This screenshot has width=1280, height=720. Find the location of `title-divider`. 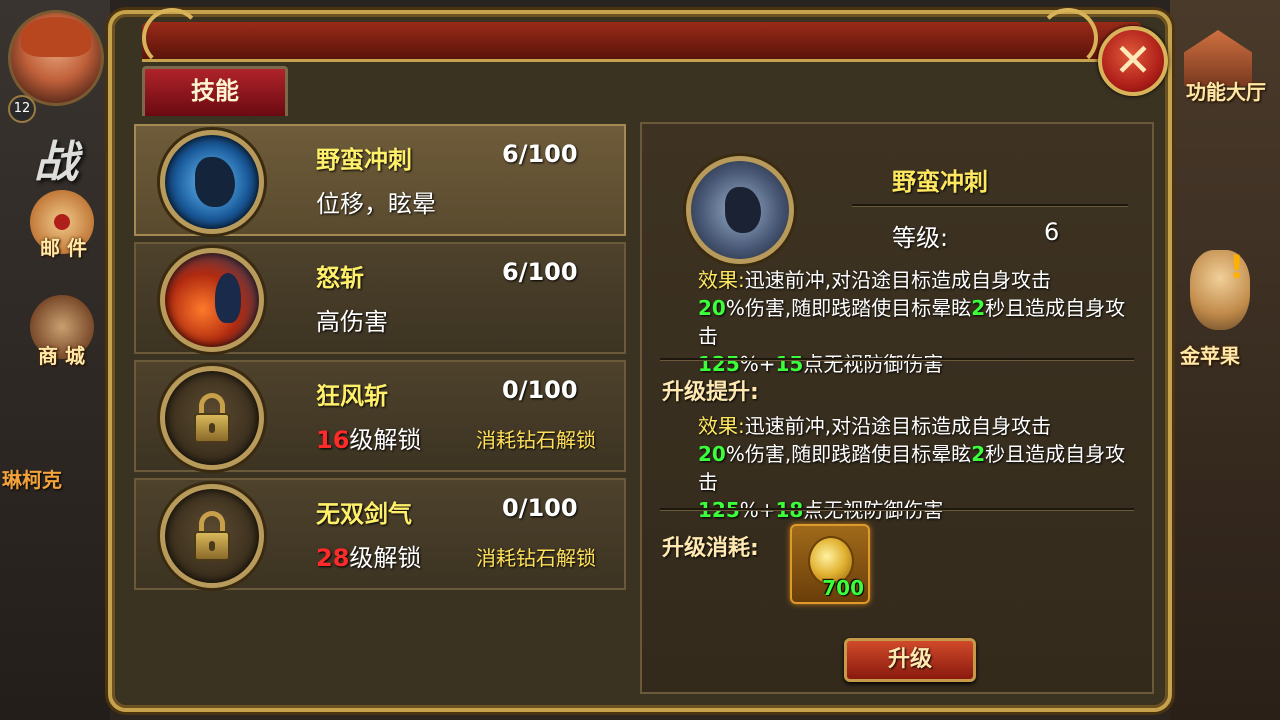

title-divider is located at coordinates (990, 205).